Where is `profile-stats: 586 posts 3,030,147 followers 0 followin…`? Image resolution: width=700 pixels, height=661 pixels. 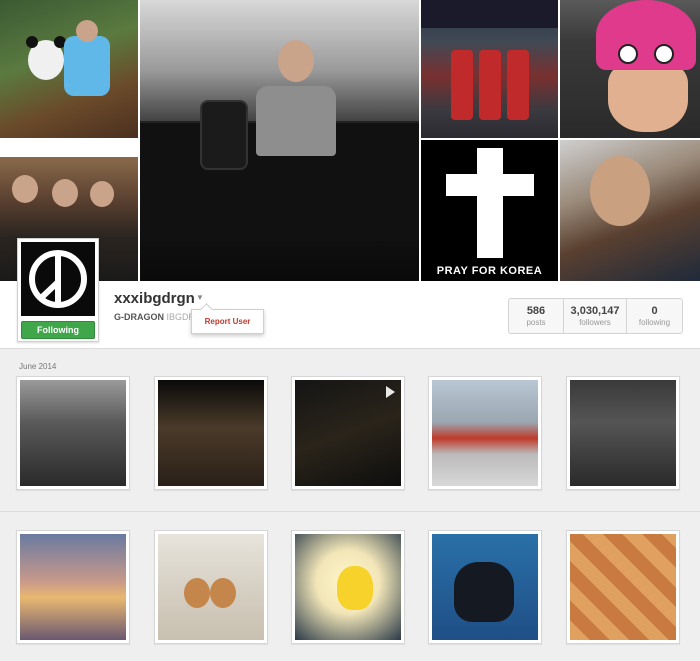 profile-stats: 586 posts 3,030,147 followers 0 followin… is located at coordinates (595, 316).